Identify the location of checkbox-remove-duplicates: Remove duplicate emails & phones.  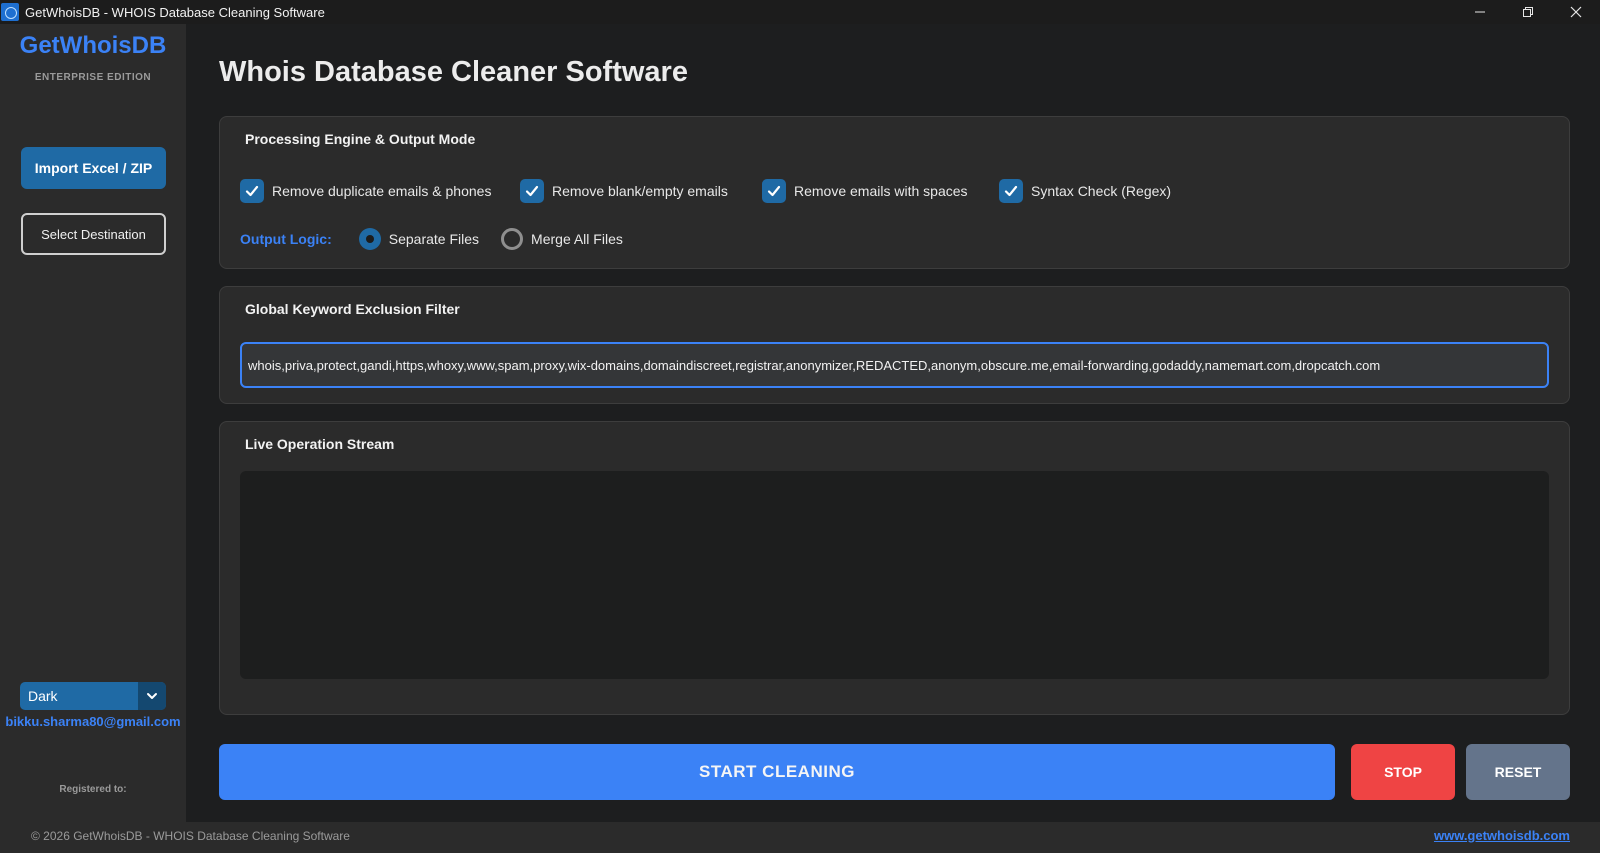
(365, 191).